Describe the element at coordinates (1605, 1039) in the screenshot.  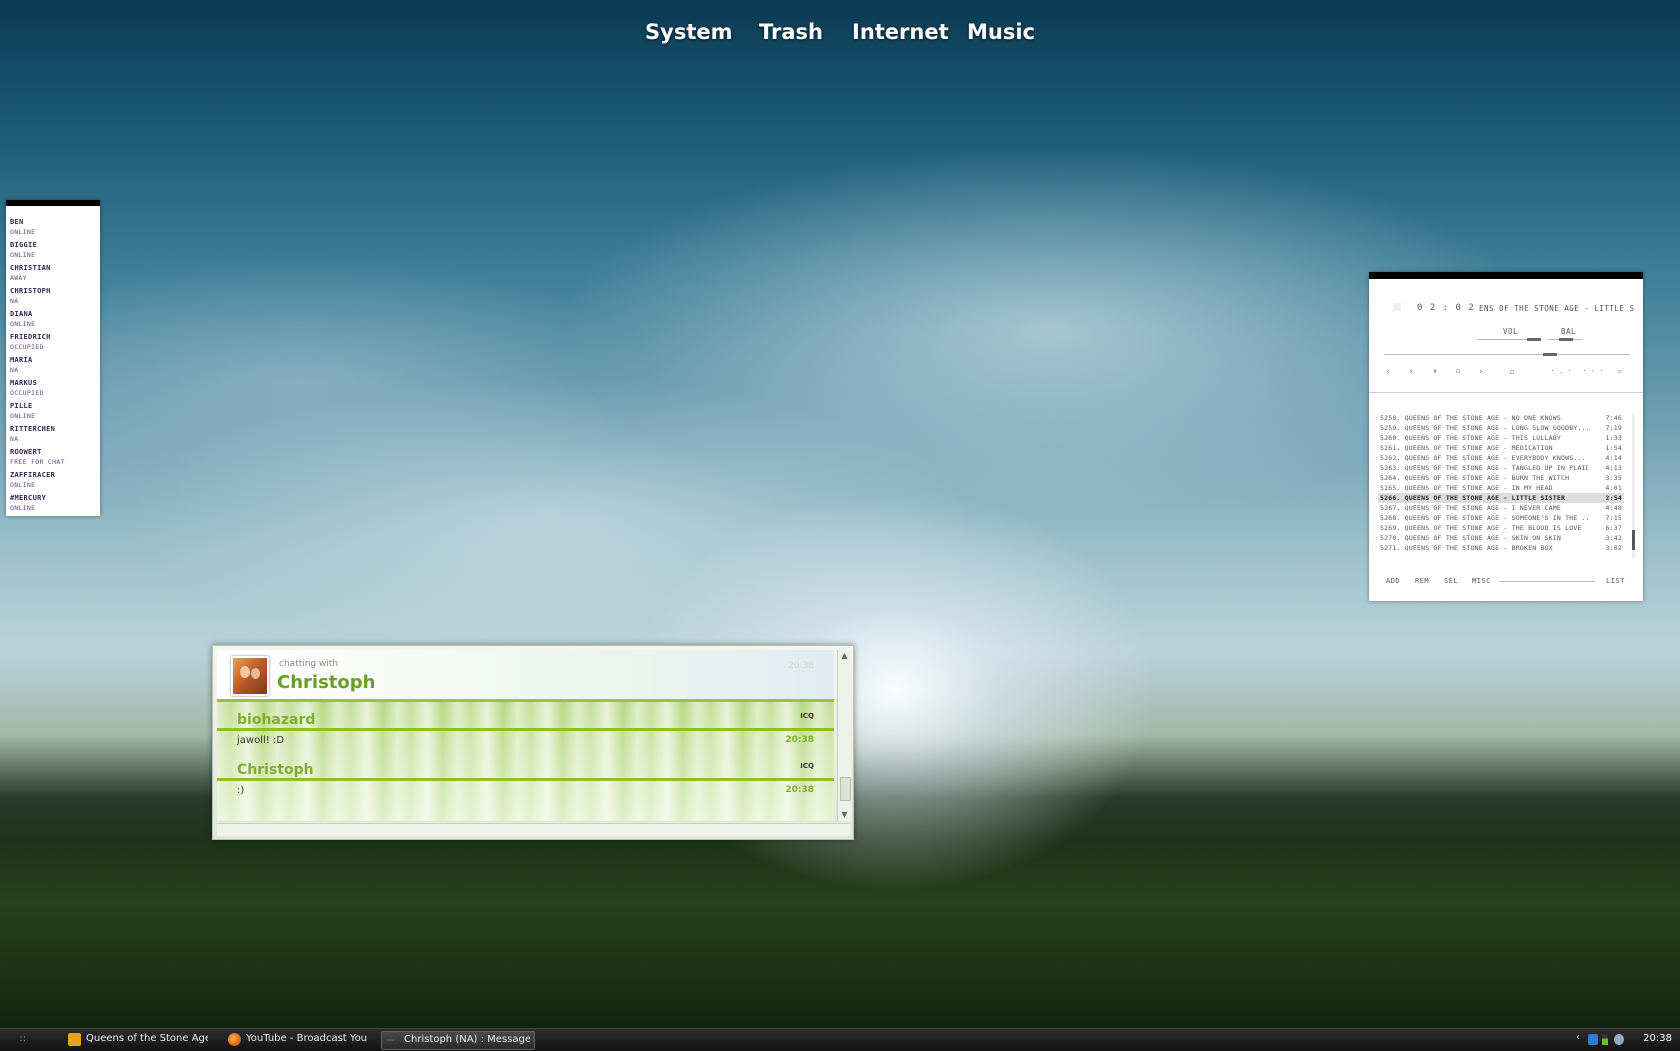
I see `signal-icon` at that location.